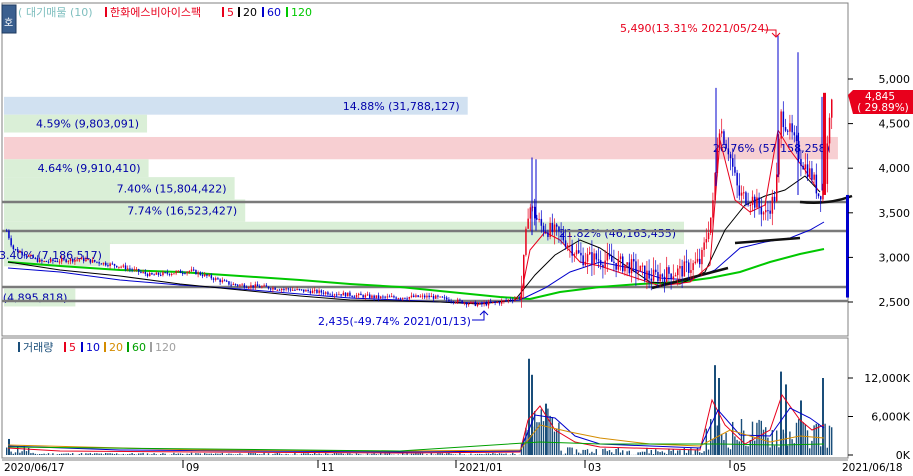 Image resolution: width=913 pixels, height=476 pixels. Describe the element at coordinates (89, 168) in the screenshot. I see `supply-band-label-3: 4.64% (9,910,410)` at that location.